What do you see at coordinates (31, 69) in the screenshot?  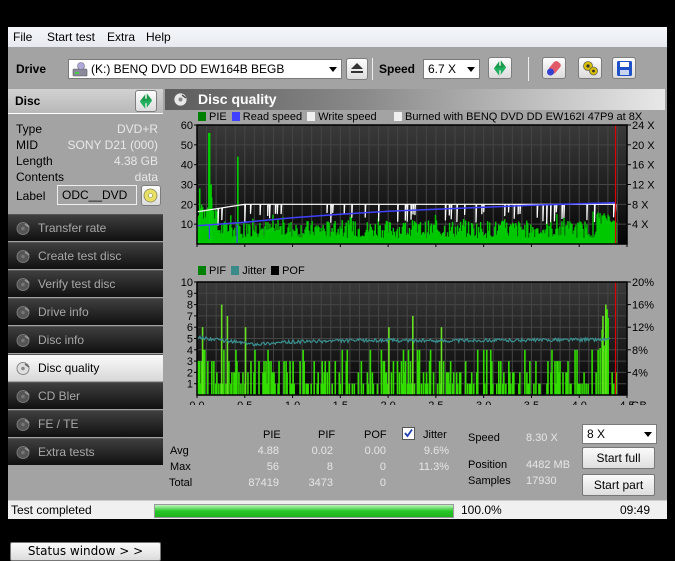 I see `drive-label: Drive` at bounding box center [31, 69].